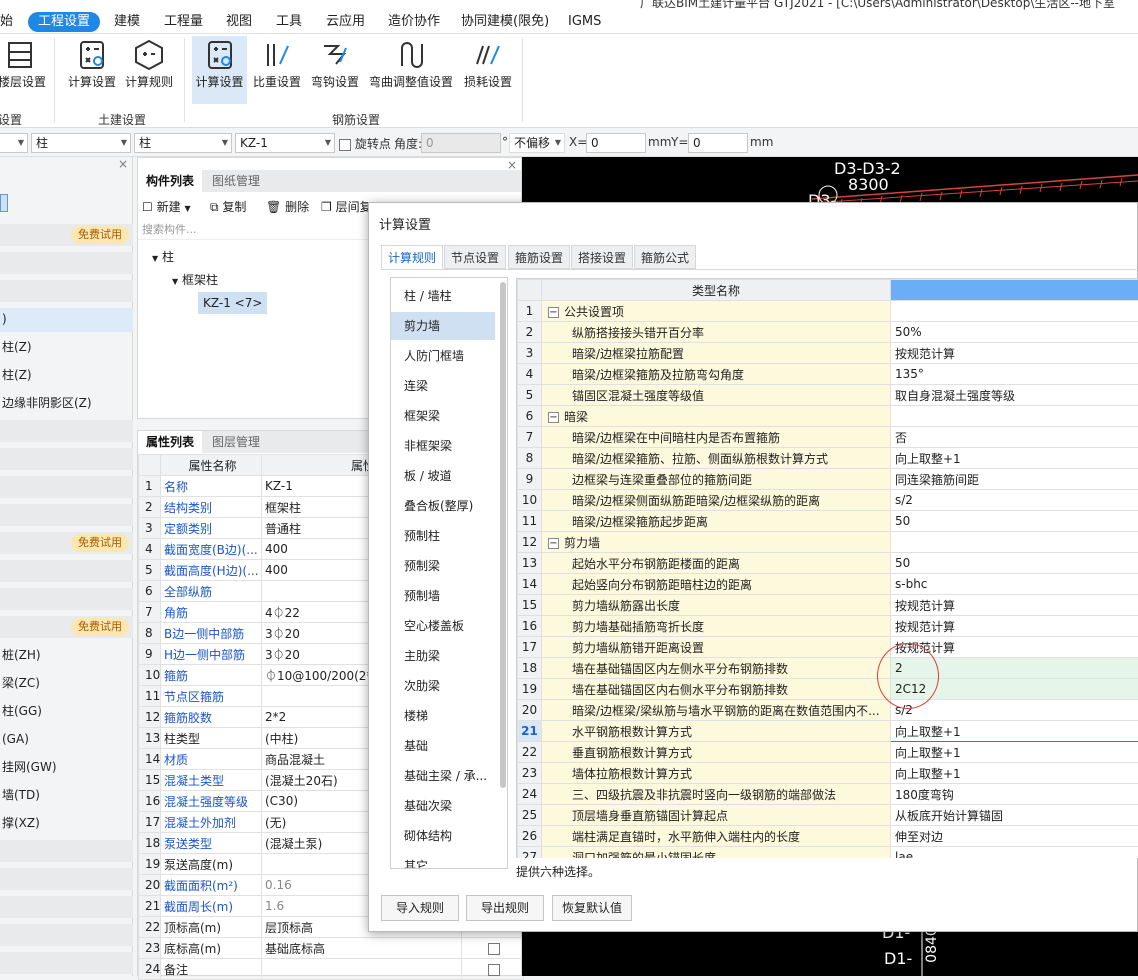  I want to click on settings-row: 19墙在基础锚固区内右侧水平分布钢筋排数2C12, so click(828, 689).